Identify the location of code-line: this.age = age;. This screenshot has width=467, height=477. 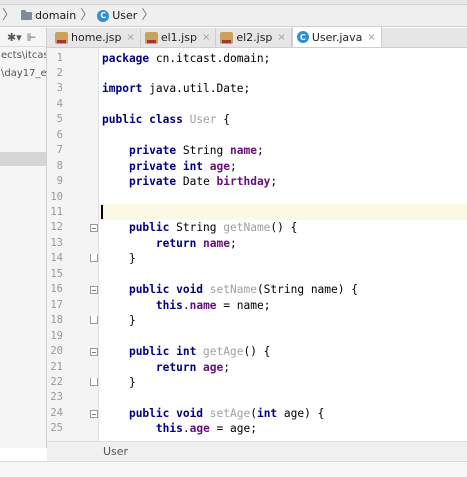
(179, 428).